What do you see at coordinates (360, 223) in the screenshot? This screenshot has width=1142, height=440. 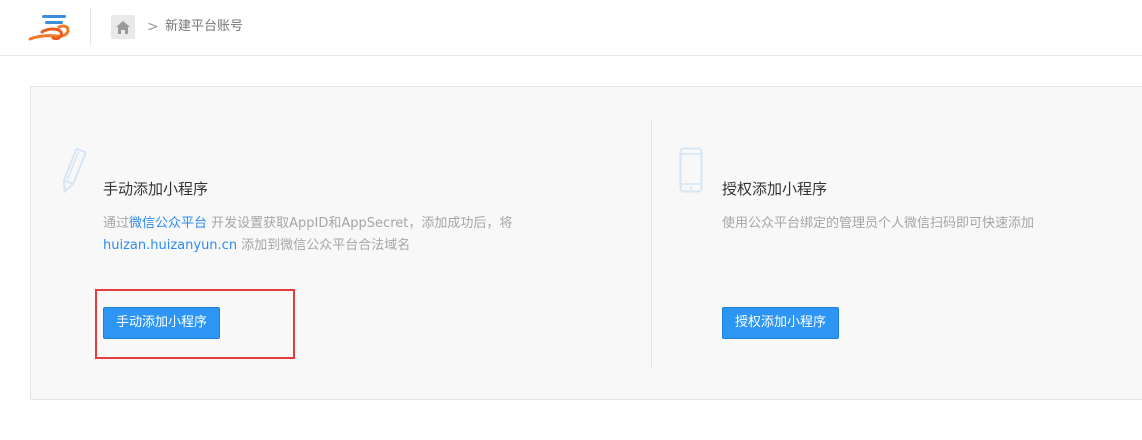 I see `manual-desc-middle: 开发设置获取AppID和AppSecret，添加成功后，将` at bounding box center [360, 223].